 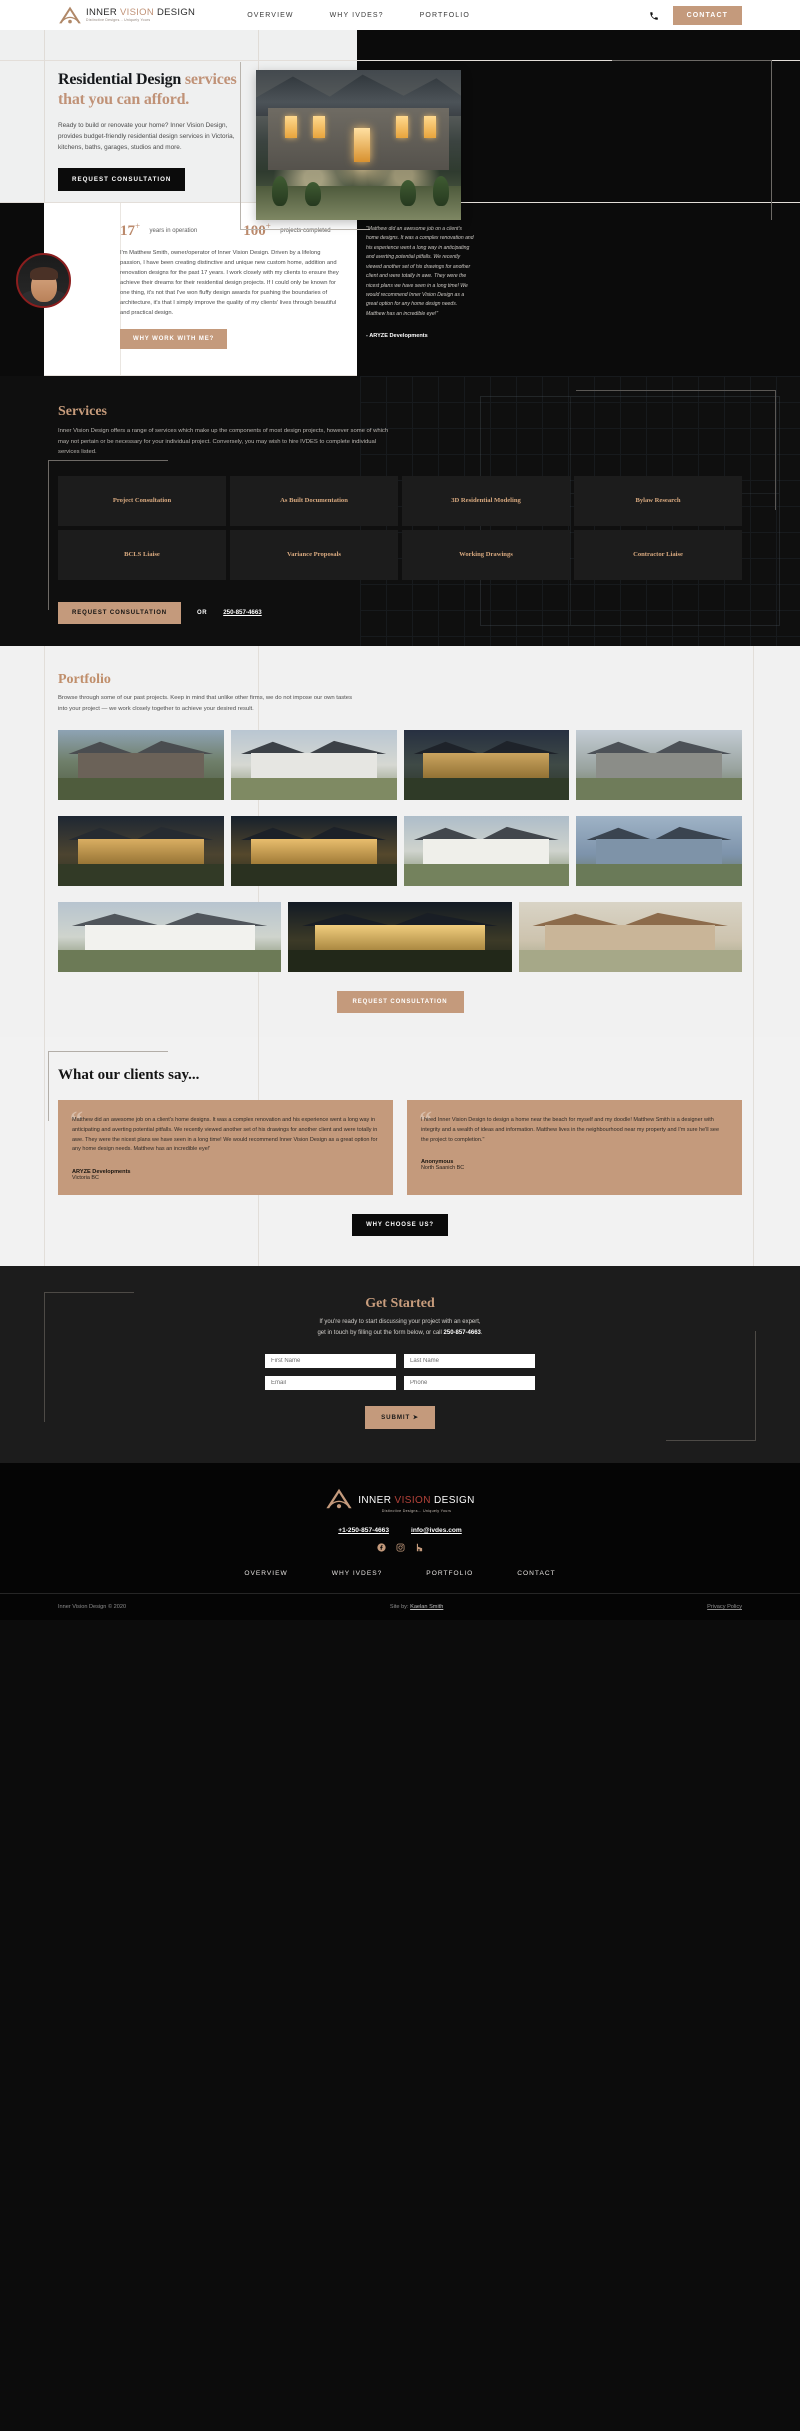 I want to click on footer-phone-link: +1-250-857-4663, so click(x=363, y=1530).